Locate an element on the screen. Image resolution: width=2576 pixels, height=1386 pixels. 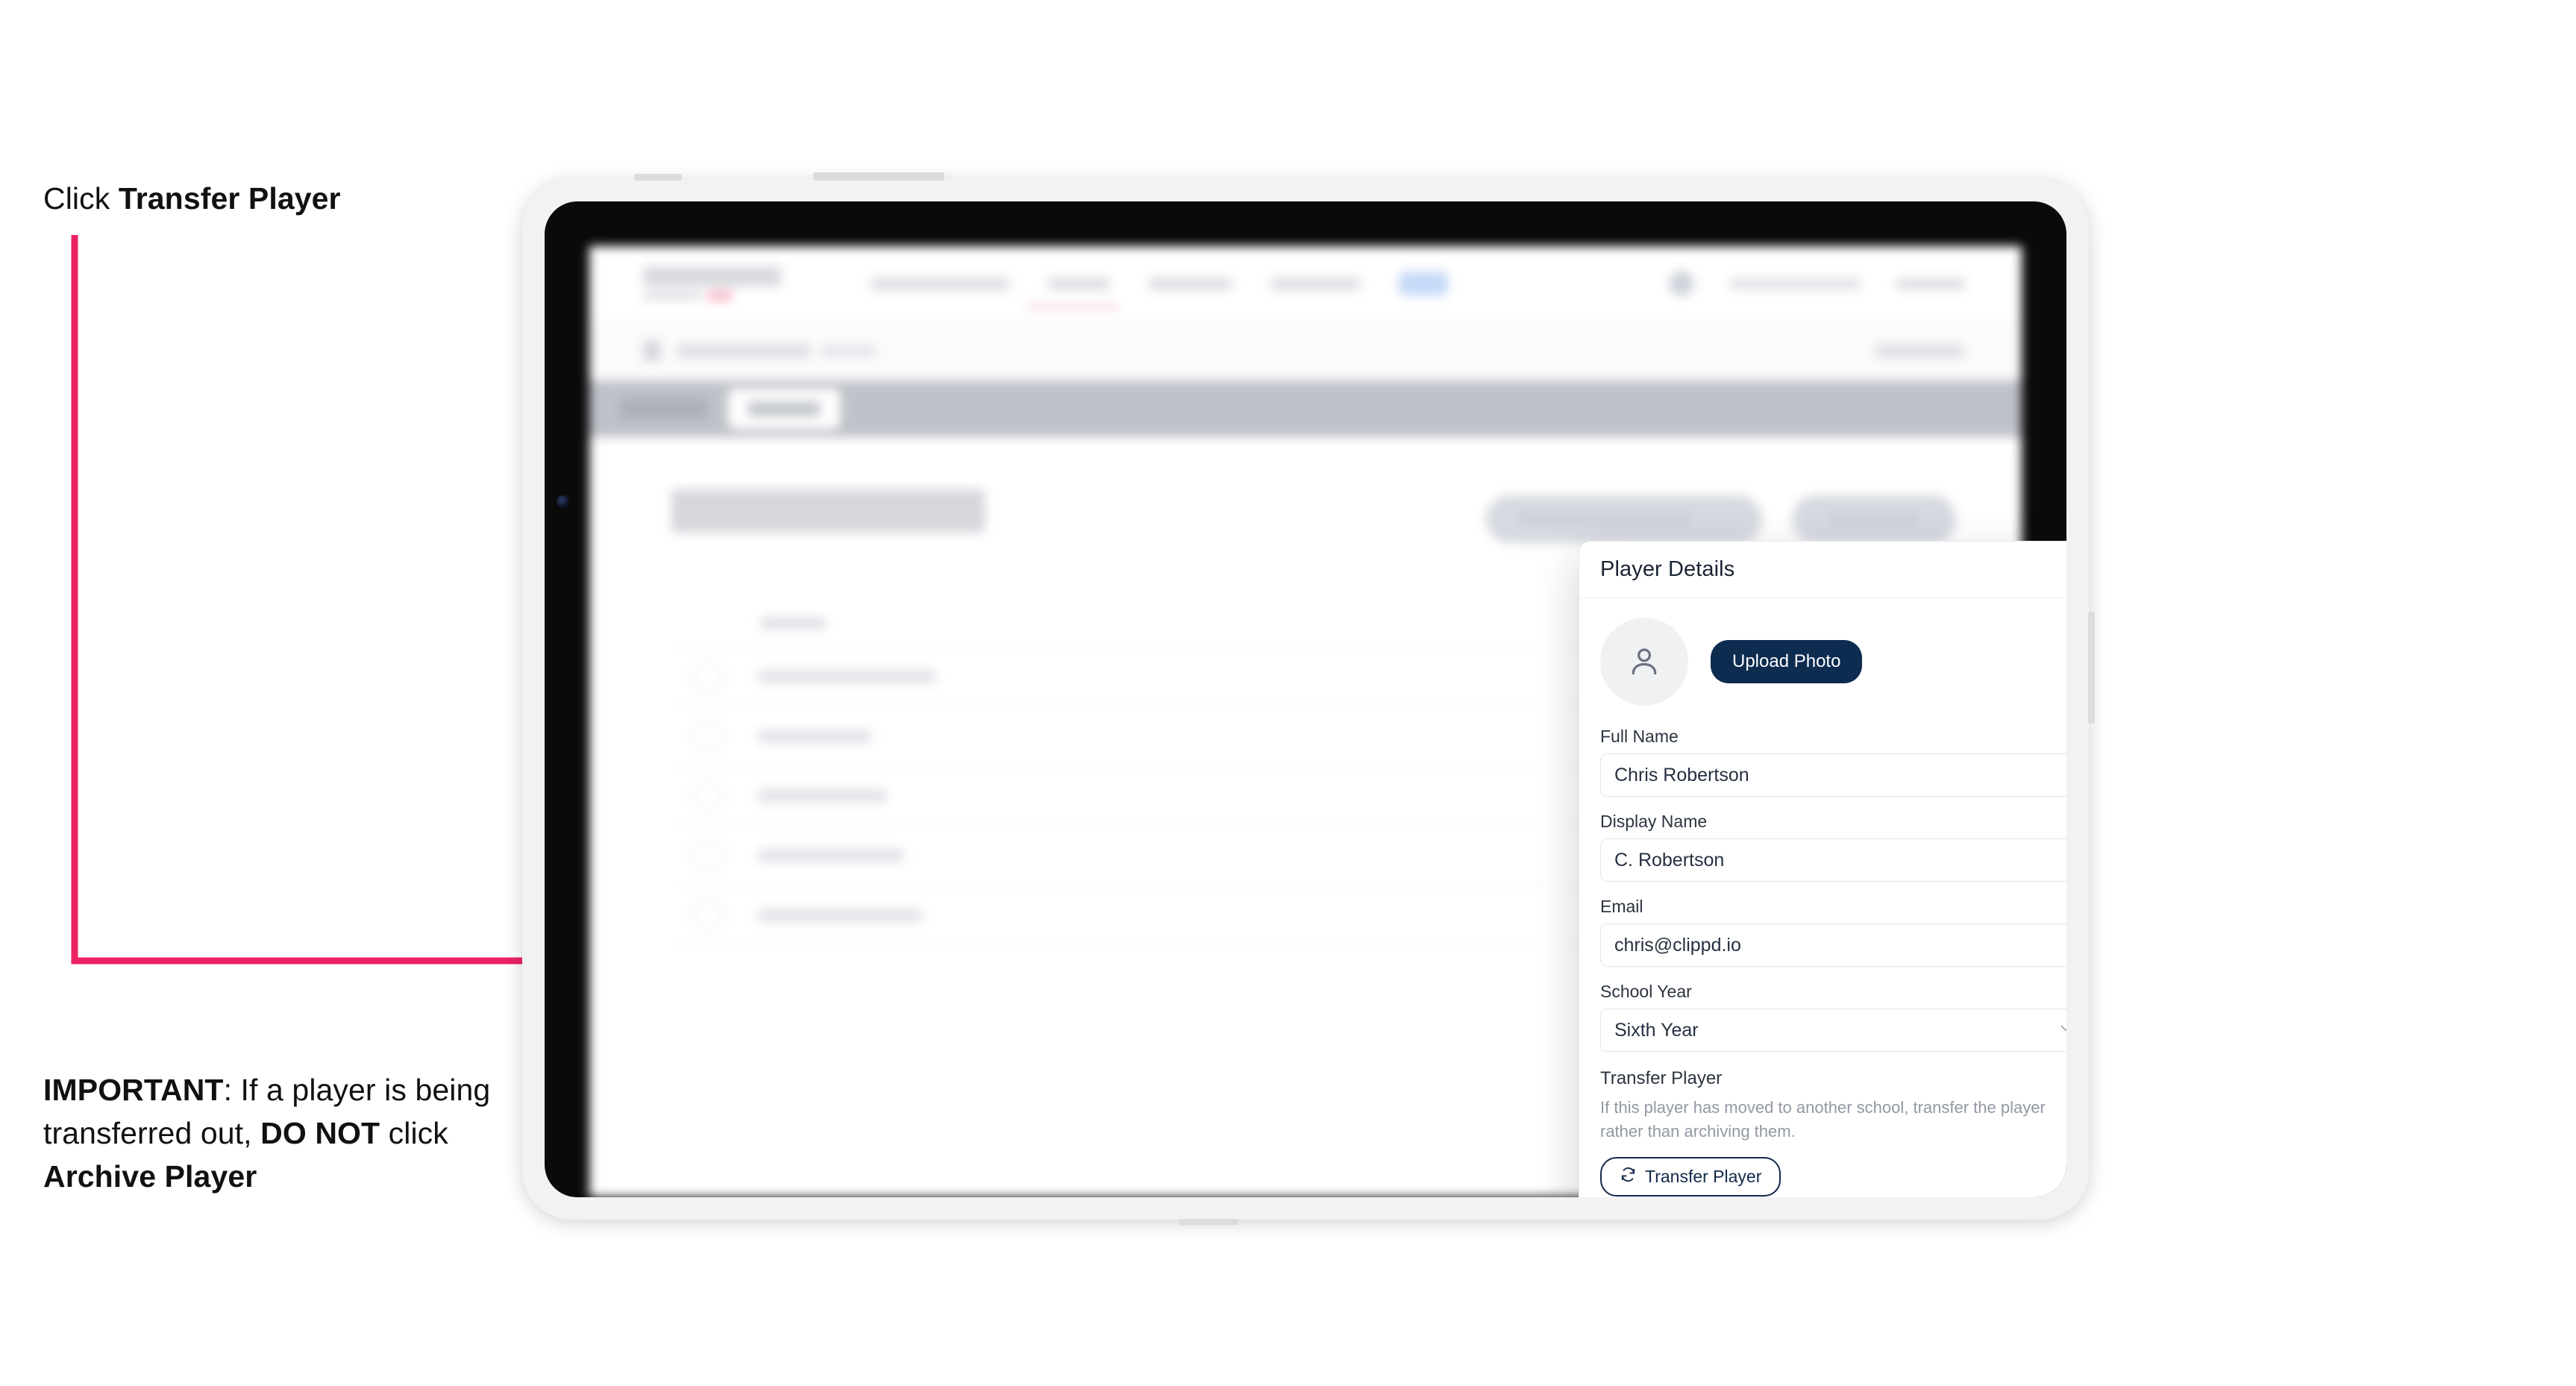
logo-tagline is located at coordinates (712, 296).